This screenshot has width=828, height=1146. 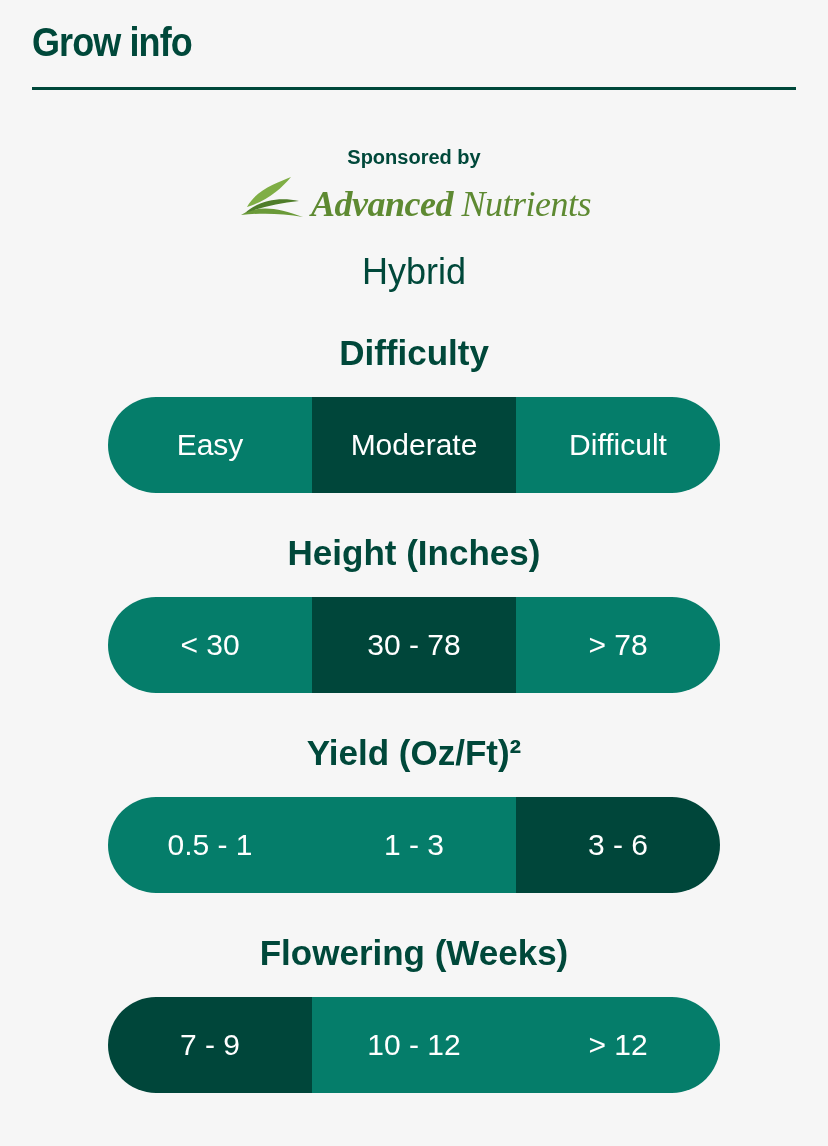 I want to click on option-segment: 10 - 12, so click(x=414, y=1045).